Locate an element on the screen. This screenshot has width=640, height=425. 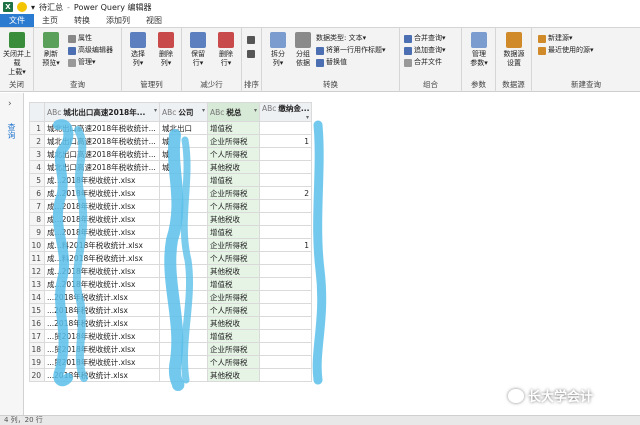
scribble-amount is located at coordinates (319, 252).